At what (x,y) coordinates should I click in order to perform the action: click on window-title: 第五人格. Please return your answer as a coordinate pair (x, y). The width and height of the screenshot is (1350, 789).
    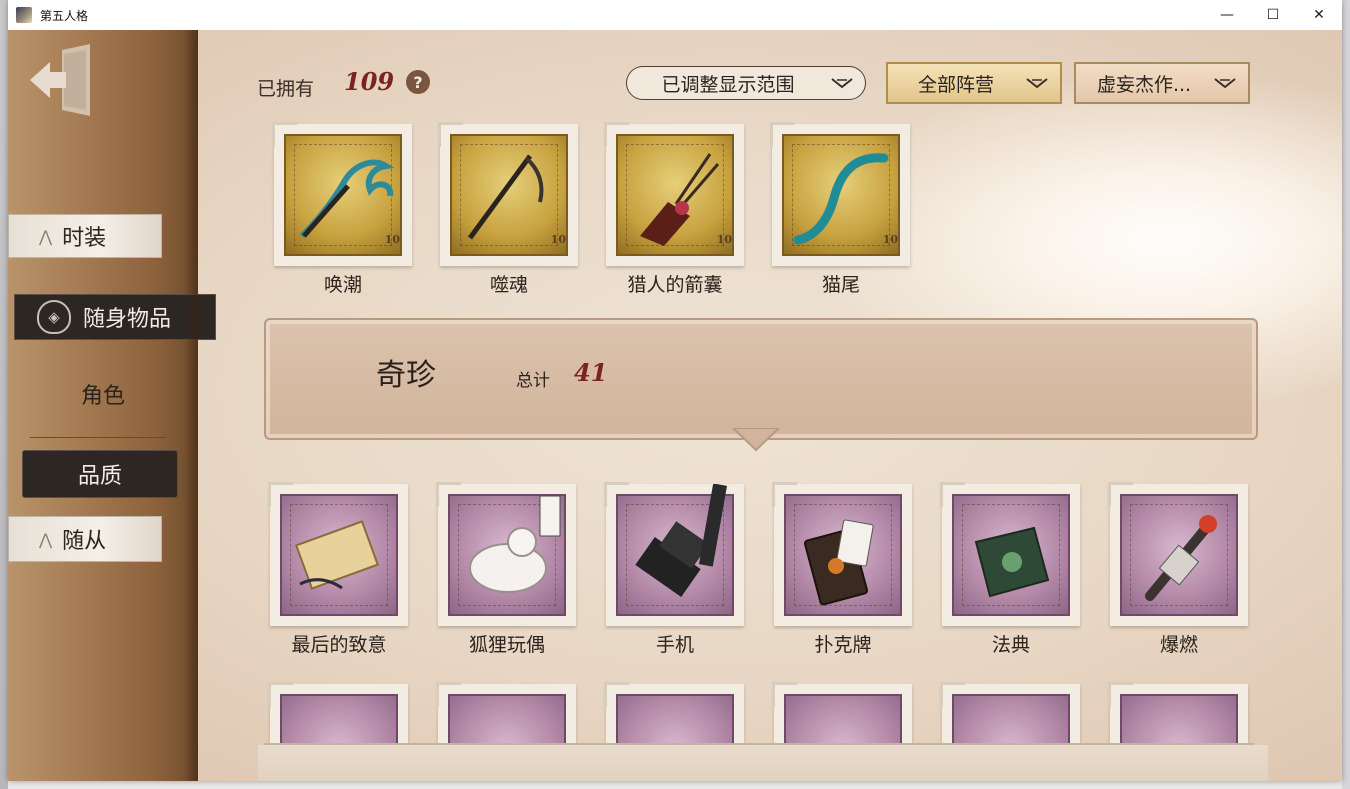
    Looking at the image, I should click on (64, 15).